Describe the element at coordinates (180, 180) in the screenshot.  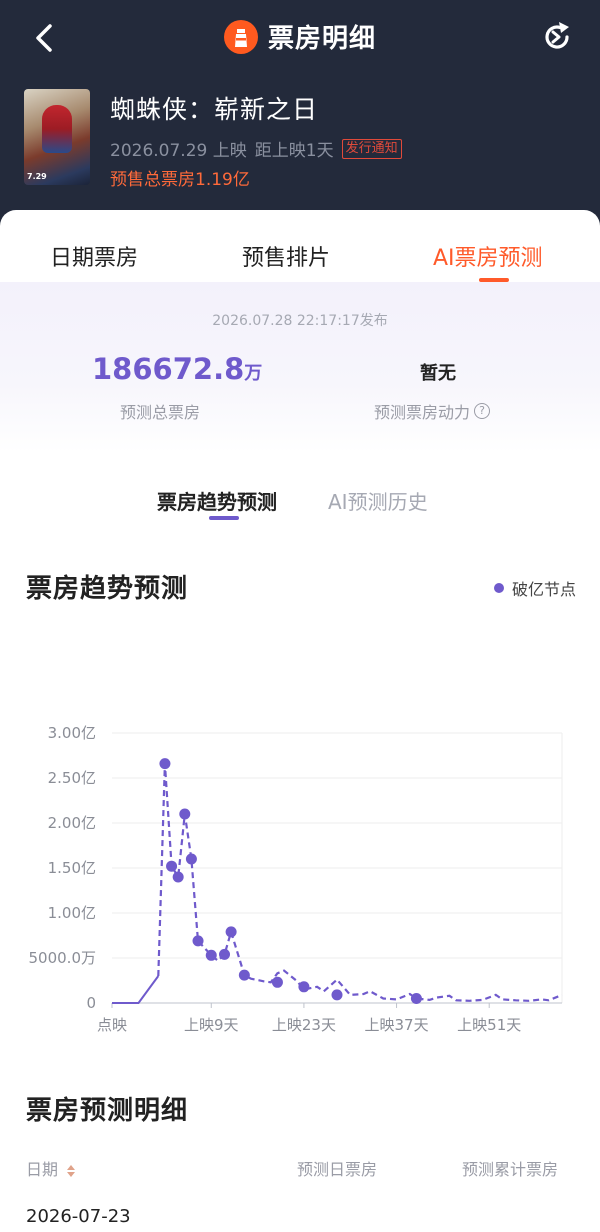
I see `presale-total: 预售总票房1.19亿` at that location.